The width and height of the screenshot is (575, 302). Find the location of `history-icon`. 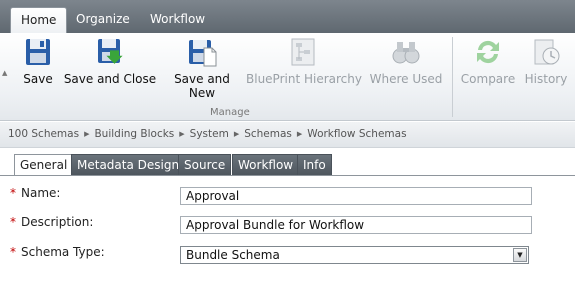

history-icon is located at coordinates (547, 52).